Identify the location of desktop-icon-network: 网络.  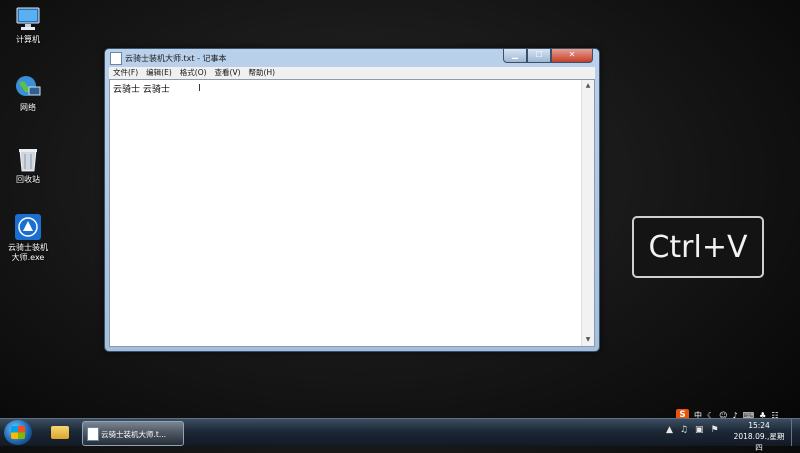
(28, 93).